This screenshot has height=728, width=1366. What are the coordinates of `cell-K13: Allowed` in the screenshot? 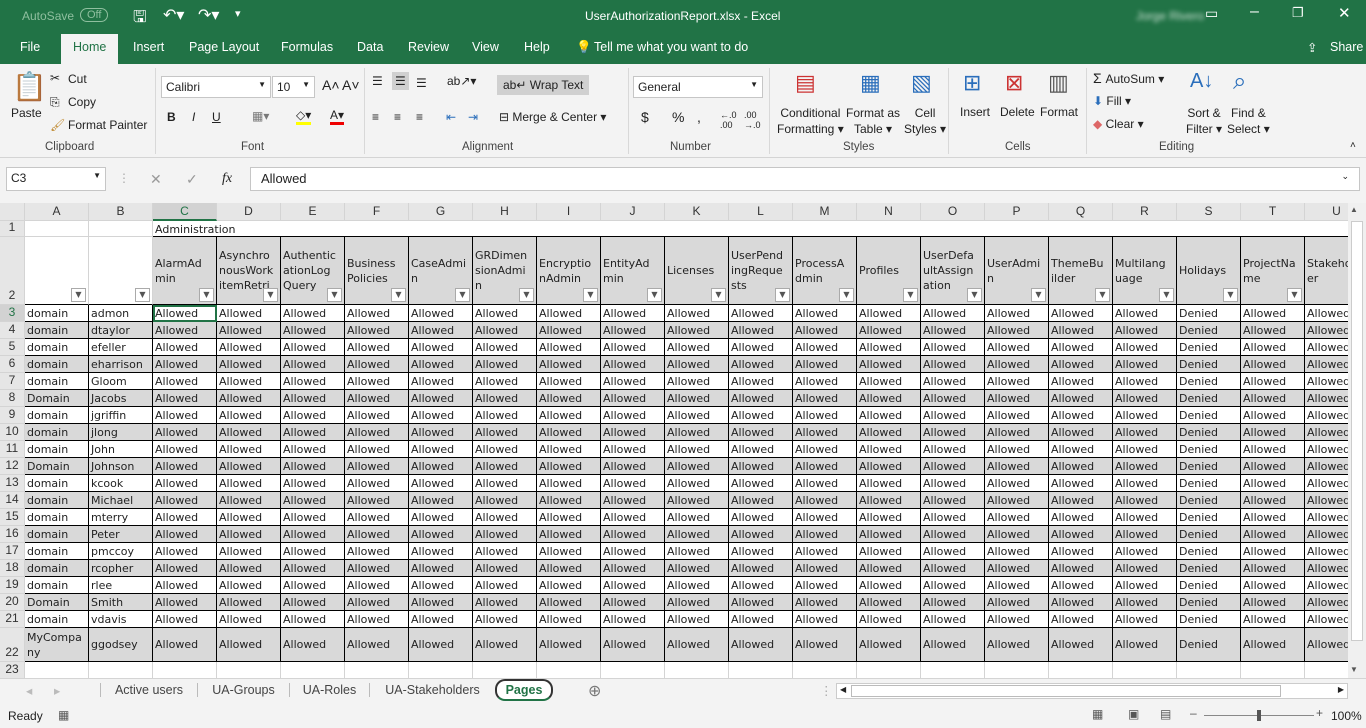 It's located at (697, 483).